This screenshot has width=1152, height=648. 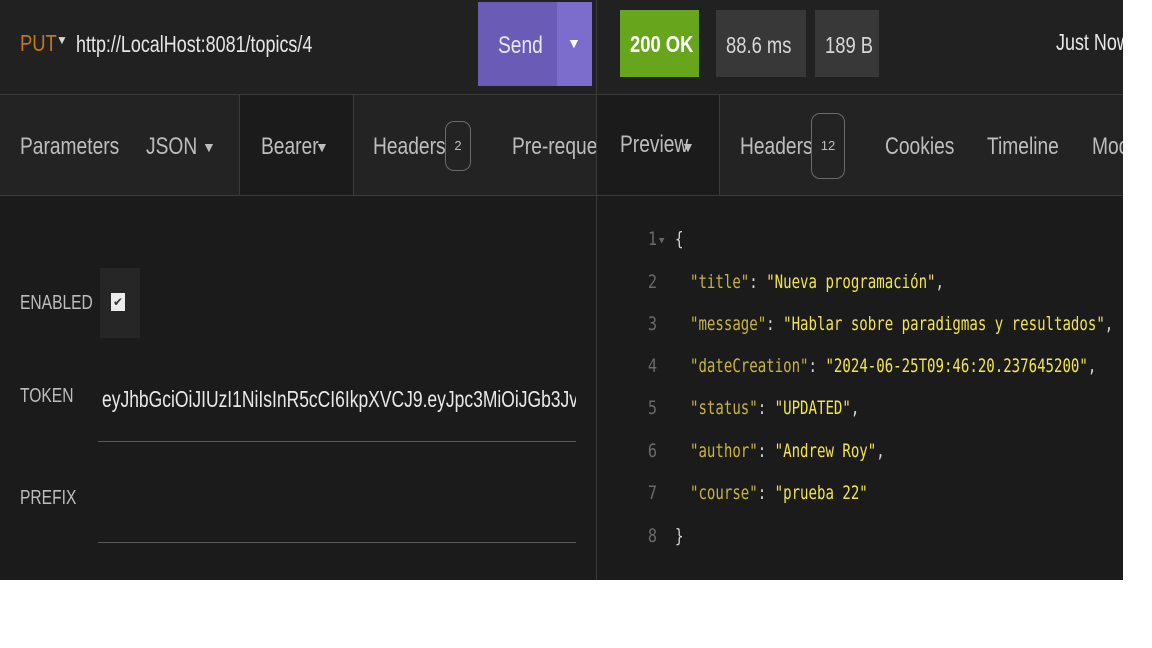 What do you see at coordinates (1023, 147) in the screenshot?
I see `tab-timeline: Timeline` at bounding box center [1023, 147].